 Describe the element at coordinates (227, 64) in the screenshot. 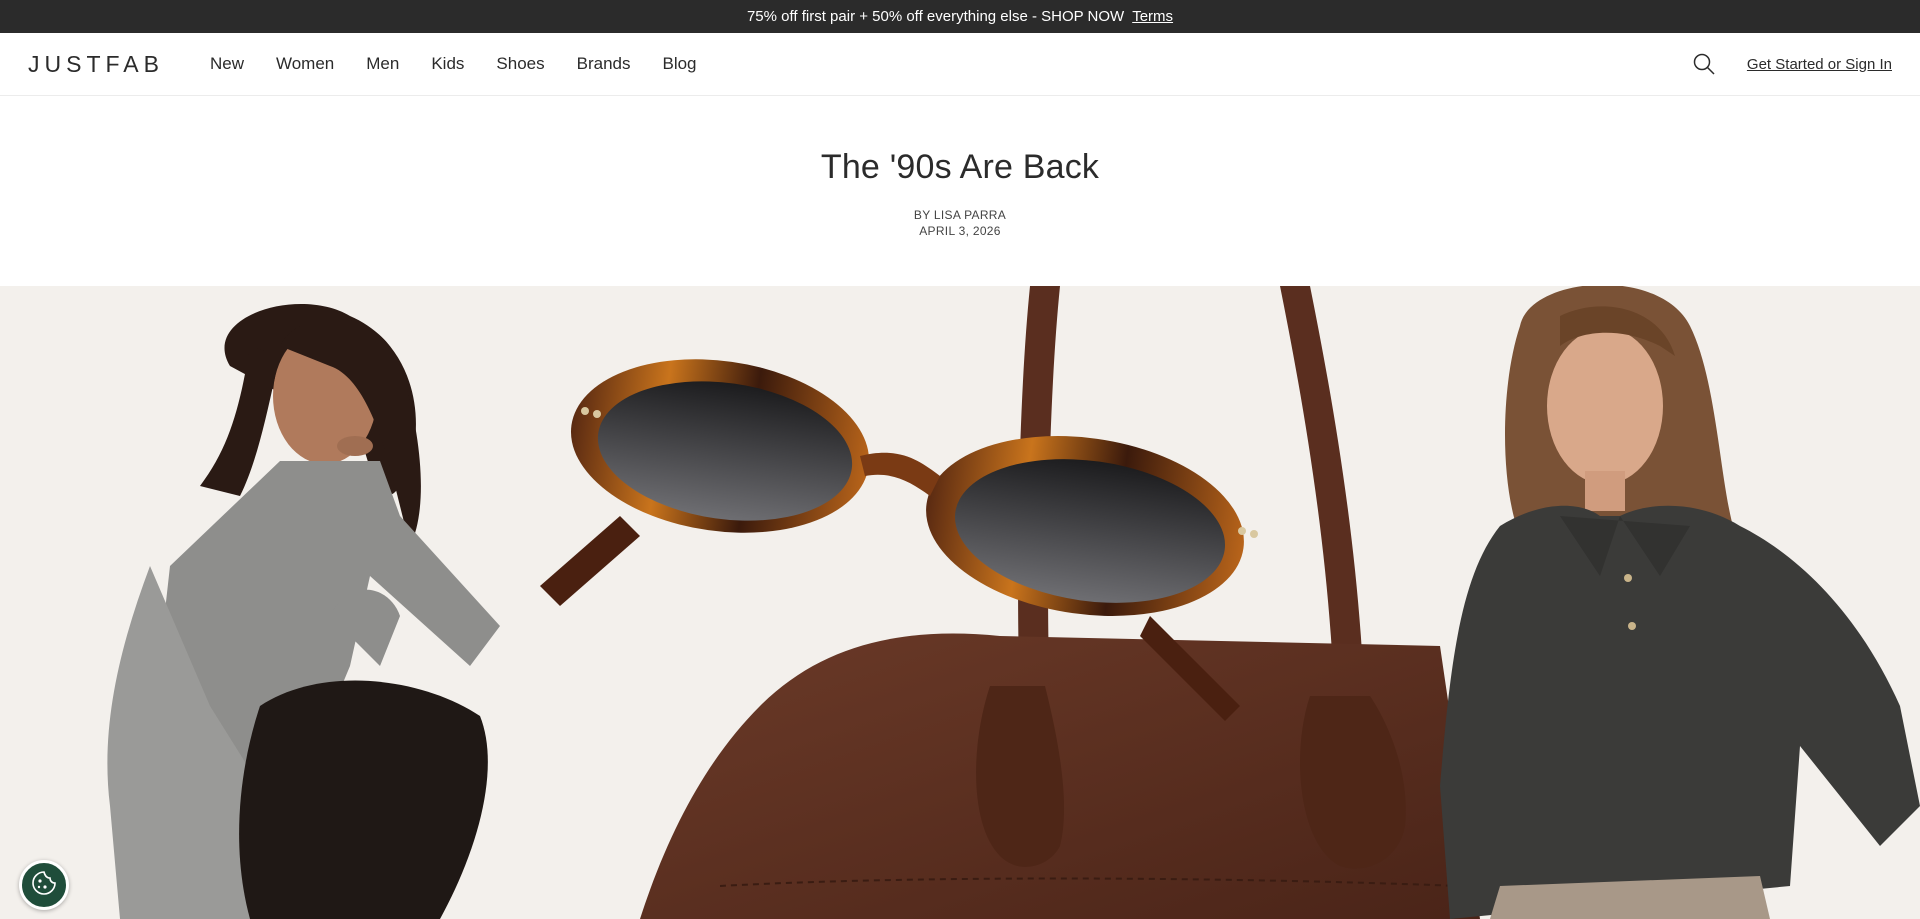

I see `nav-item-new: New` at that location.